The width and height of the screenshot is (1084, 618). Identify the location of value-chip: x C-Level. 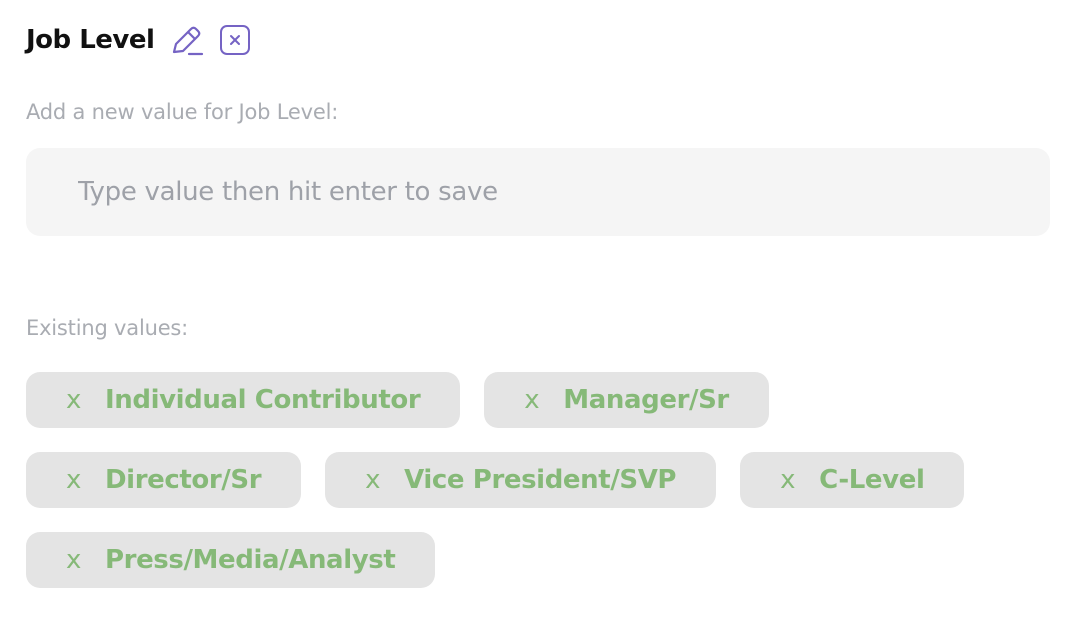
(852, 480).